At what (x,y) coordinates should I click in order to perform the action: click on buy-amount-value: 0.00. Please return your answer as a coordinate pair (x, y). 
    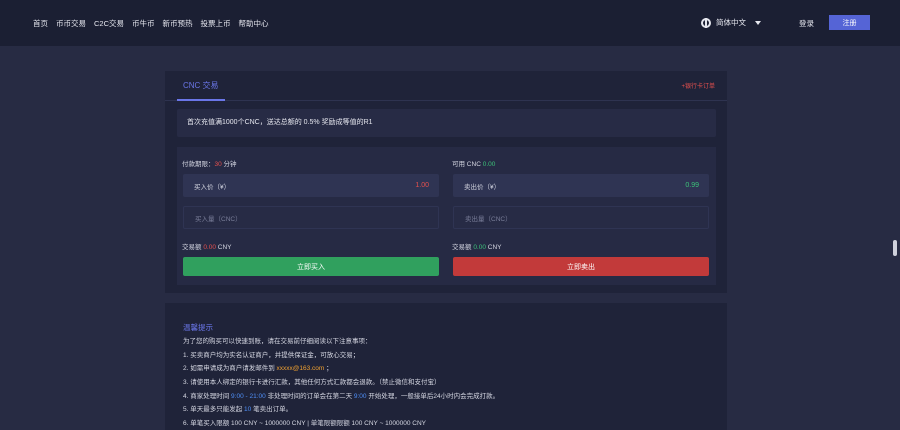
    Looking at the image, I should click on (209, 247).